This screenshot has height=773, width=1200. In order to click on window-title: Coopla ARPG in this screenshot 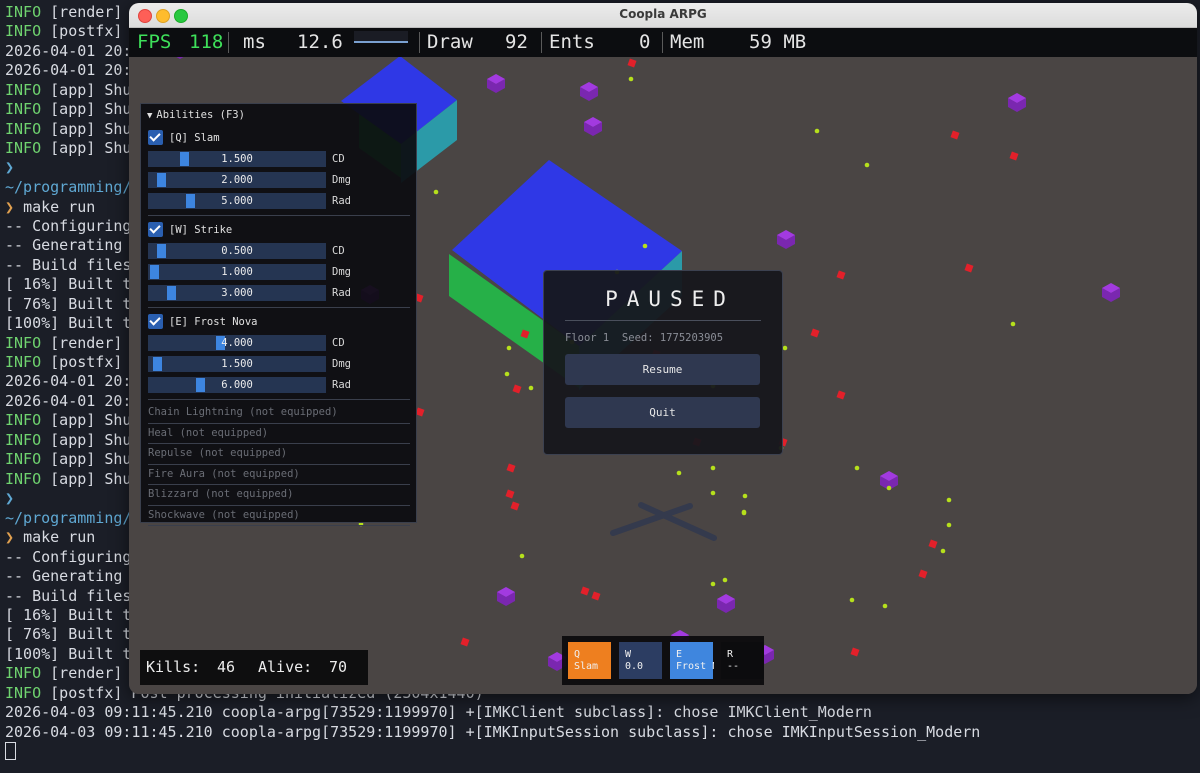, I will do `click(663, 14)`.